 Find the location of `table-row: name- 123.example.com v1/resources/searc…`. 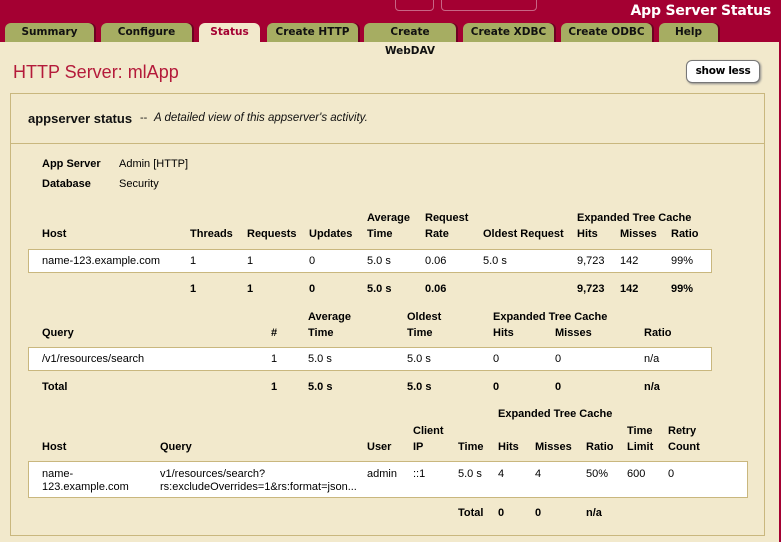

table-row: name- 123.example.com v1/resources/searc… is located at coordinates (388, 479).